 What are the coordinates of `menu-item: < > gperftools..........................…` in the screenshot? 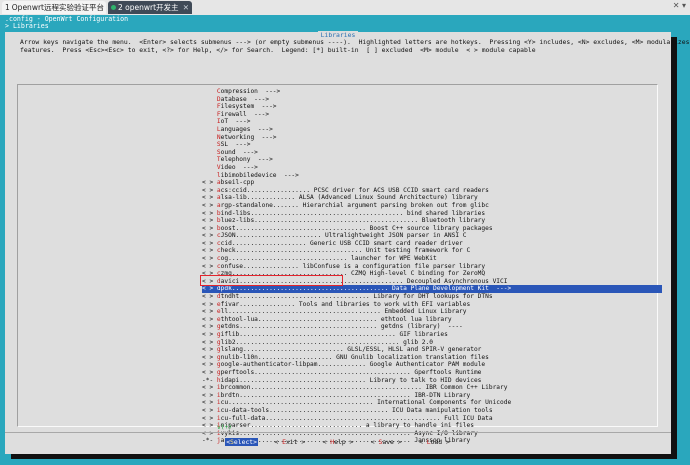 It's located at (432, 373).